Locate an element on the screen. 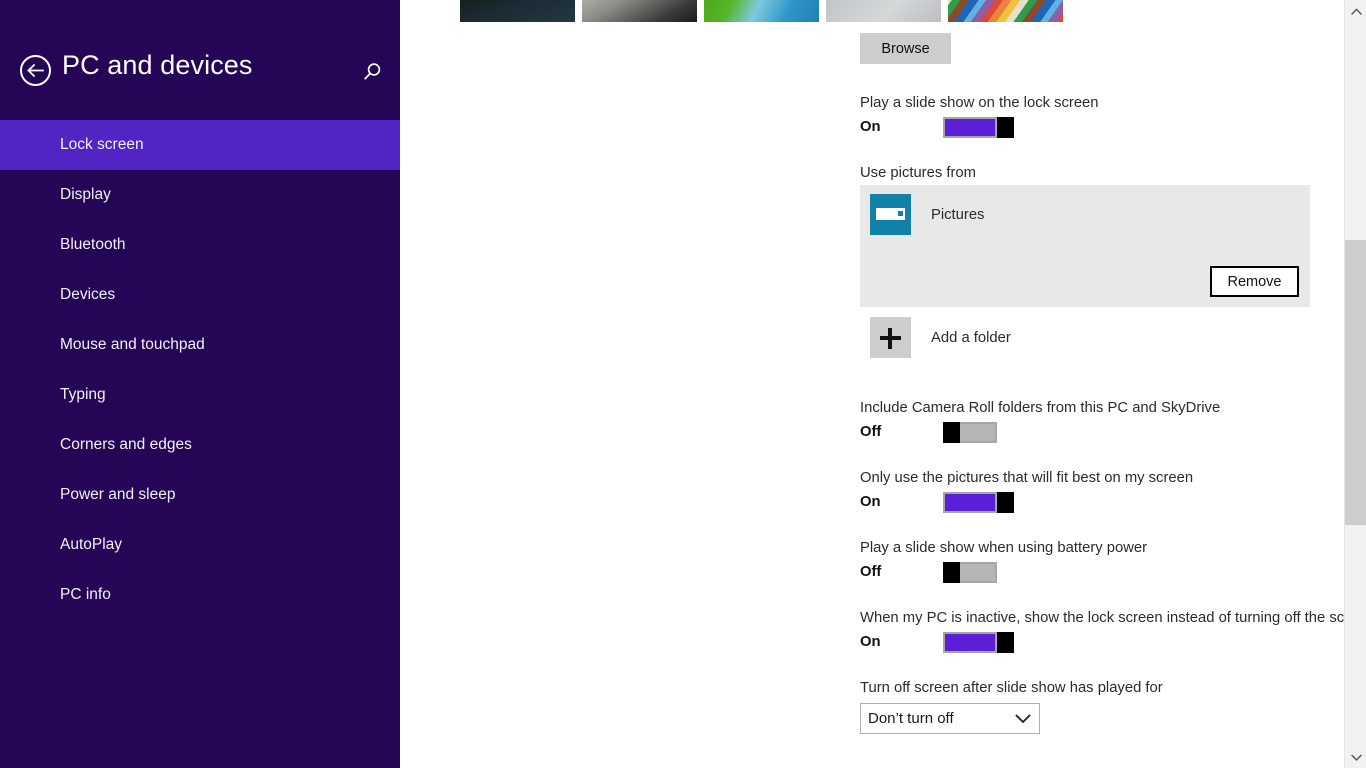 The height and width of the screenshot is (768, 1366). inactive-lock-screen-state: On is located at coordinates (870, 642).